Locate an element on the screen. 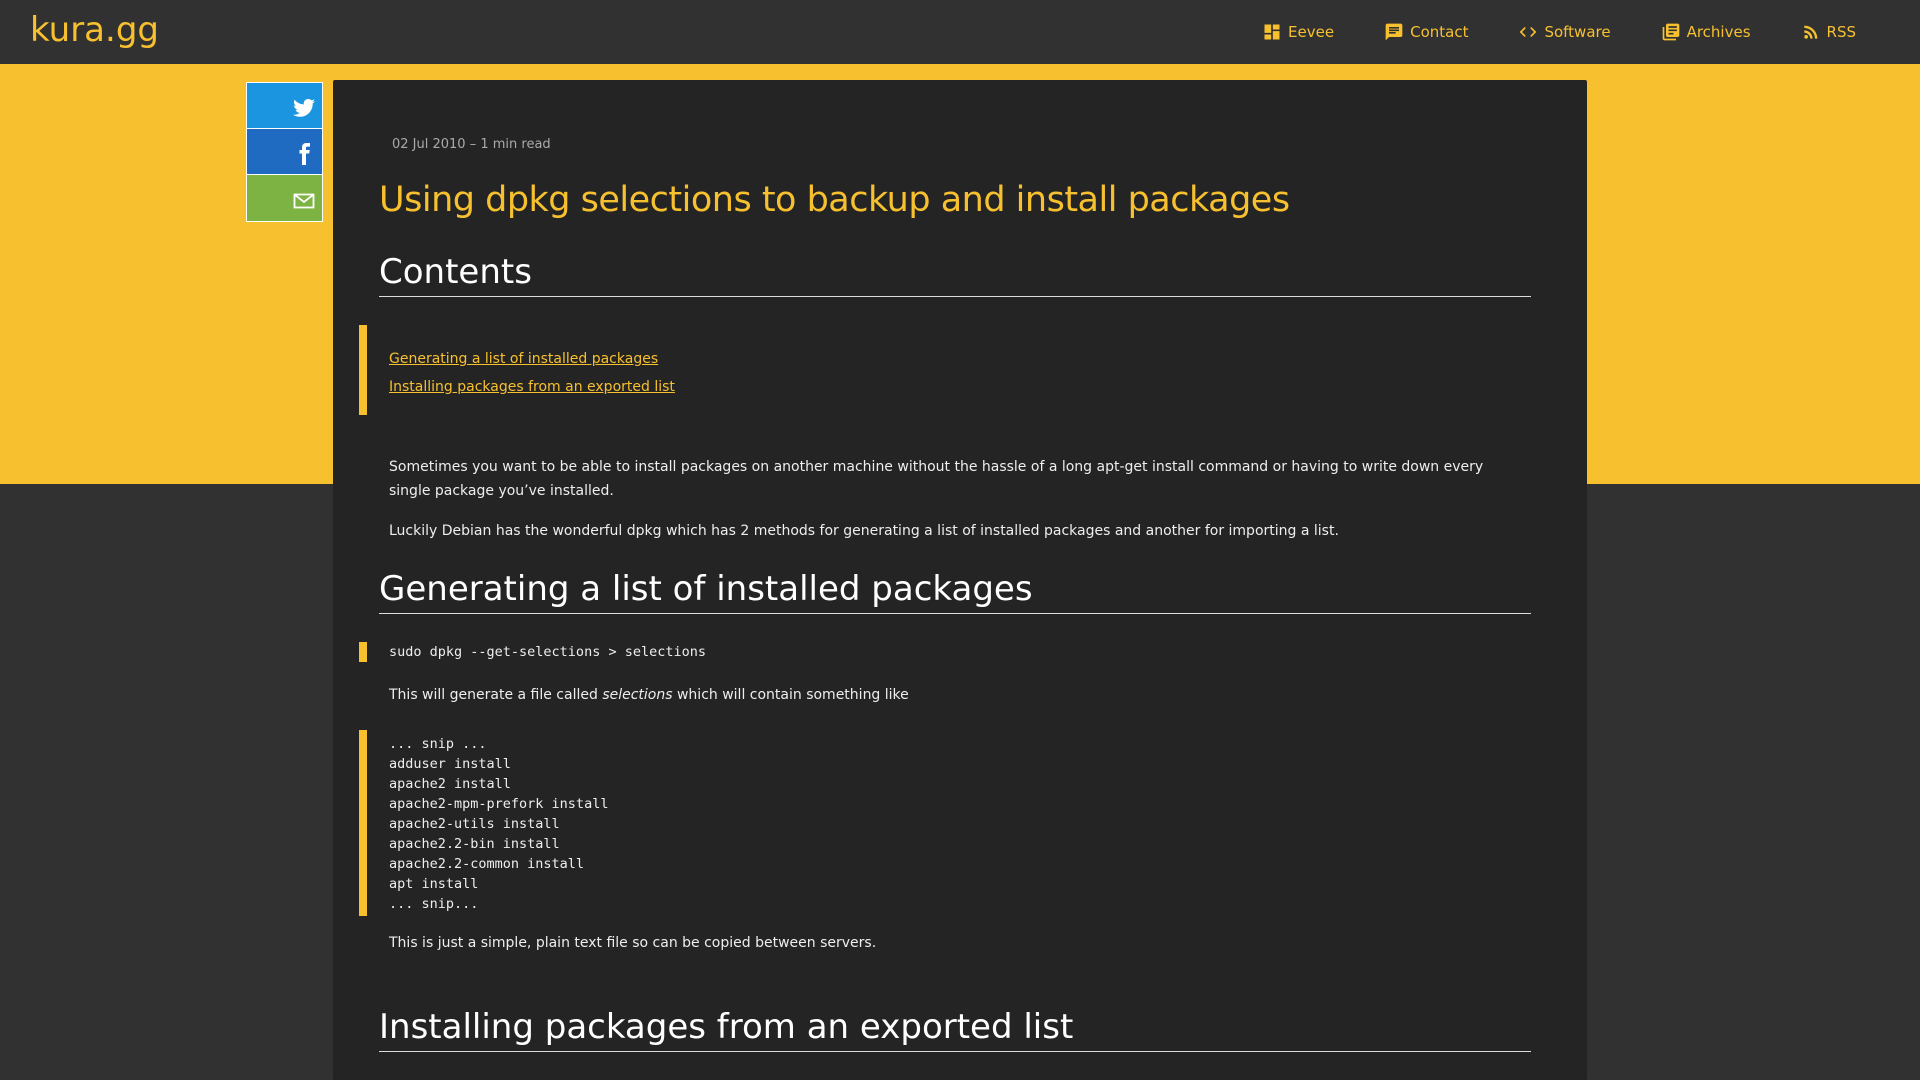 This screenshot has width=1920, height=1080. nav-item-contact: Contact is located at coordinates (1426, 32).